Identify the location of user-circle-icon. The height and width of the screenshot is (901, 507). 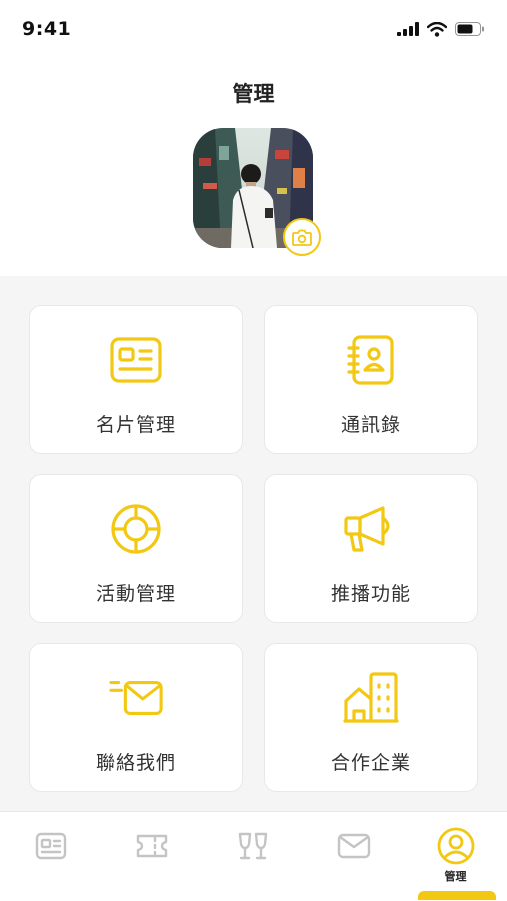
(456, 846).